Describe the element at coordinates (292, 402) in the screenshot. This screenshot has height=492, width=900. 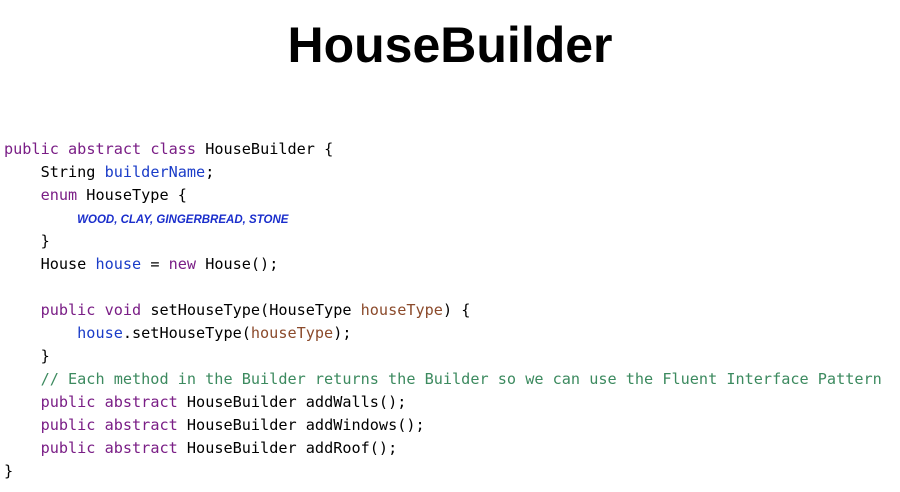
I see `code-text: HouseBuilder addWalls();` at that location.